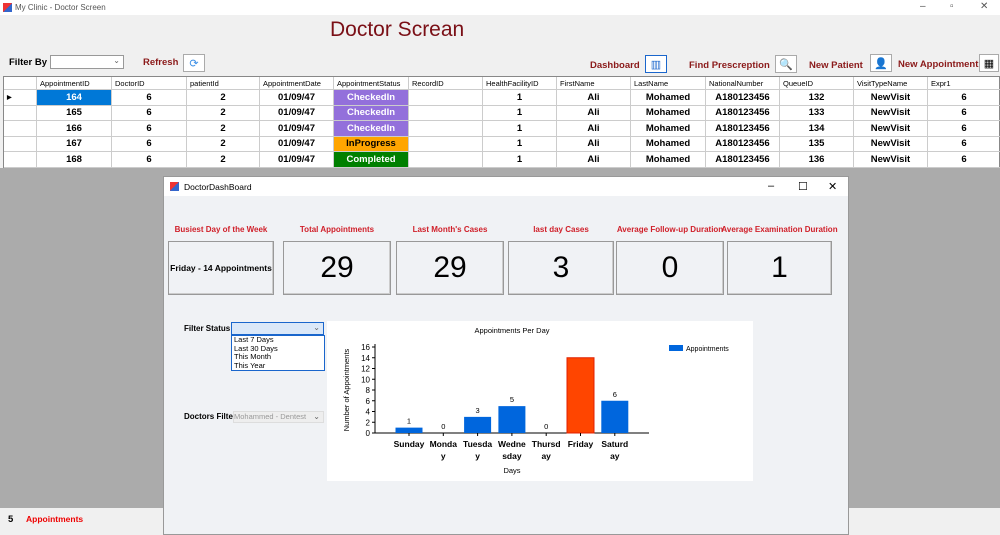 The width and height of the screenshot is (1000, 535). What do you see at coordinates (923, 6) in the screenshot?
I see `minimize-button: –` at bounding box center [923, 6].